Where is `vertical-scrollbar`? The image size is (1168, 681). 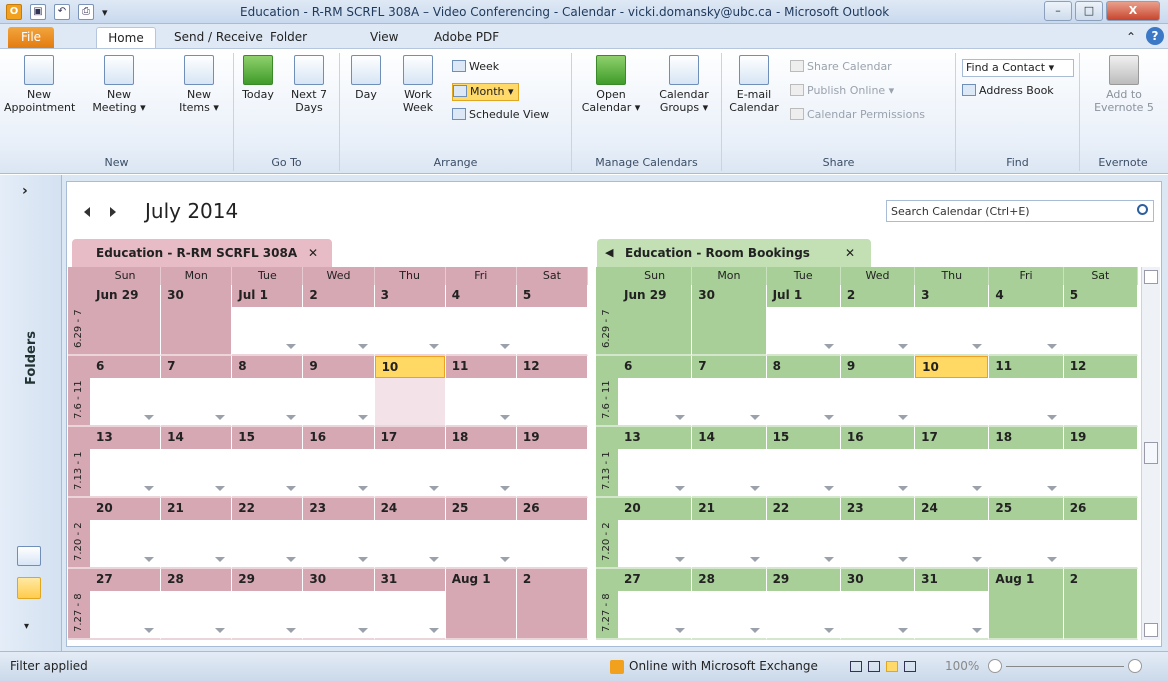 vertical-scrollbar is located at coordinates (1150, 453).